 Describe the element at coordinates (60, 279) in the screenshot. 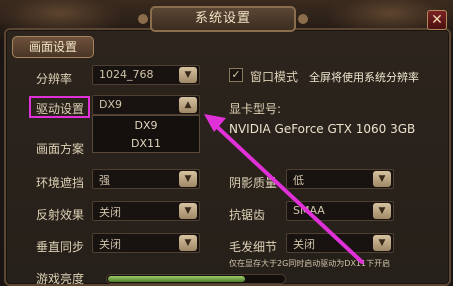

I see `brightness-label: 游戏亮度` at that location.